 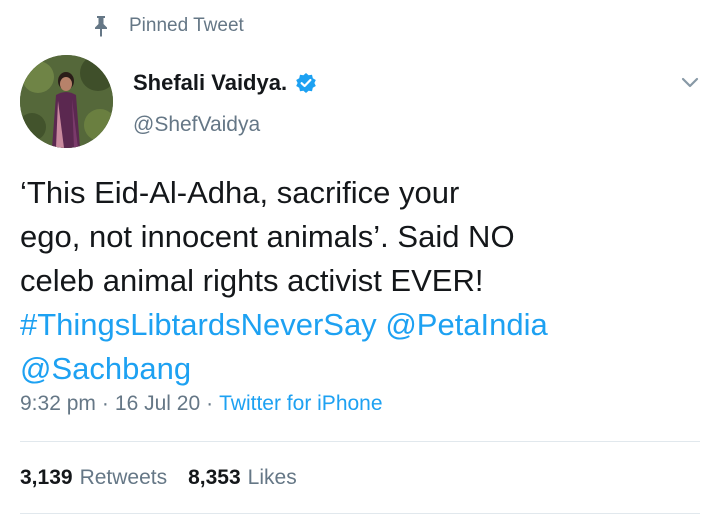 I want to click on likes-stat: 8,353 Likes, so click(x=242, y=478).